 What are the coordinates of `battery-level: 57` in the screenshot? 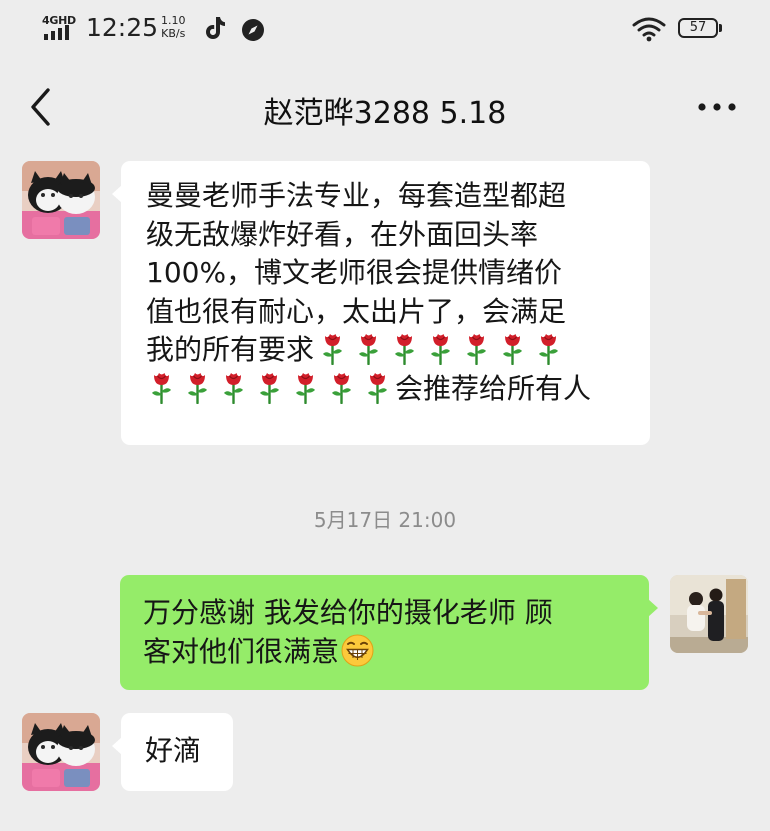 It's located at (698, 28).